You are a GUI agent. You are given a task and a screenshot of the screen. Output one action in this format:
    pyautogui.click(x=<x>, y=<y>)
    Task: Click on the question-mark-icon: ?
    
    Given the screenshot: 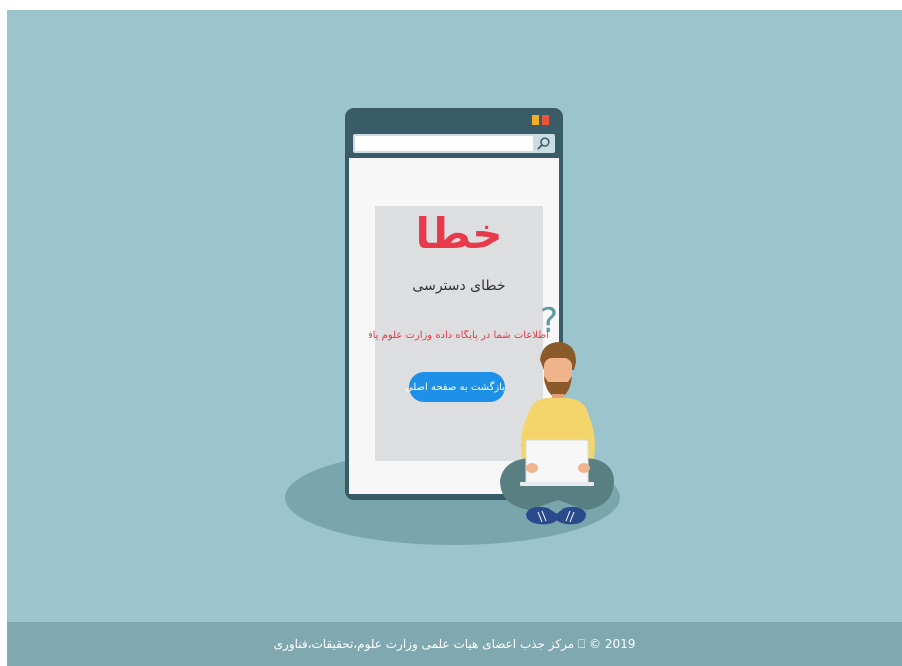 What is the action you would take?
    pyautogui.click(x=549, y=321)
    